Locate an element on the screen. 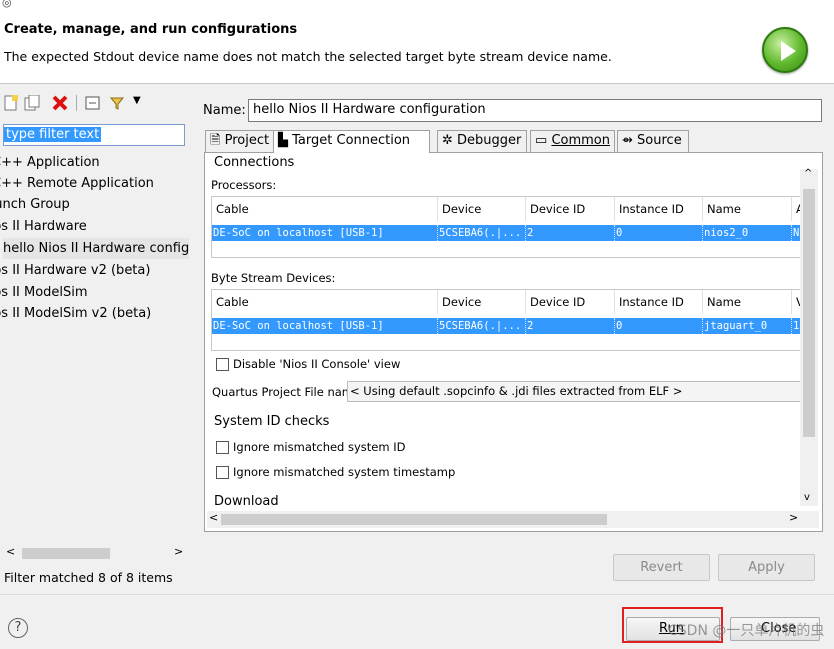 Image resolution: width=834 pixels, height=649 pixels. name-input: hello Nios II Hardware configuration is located at coordinates (535, 110).